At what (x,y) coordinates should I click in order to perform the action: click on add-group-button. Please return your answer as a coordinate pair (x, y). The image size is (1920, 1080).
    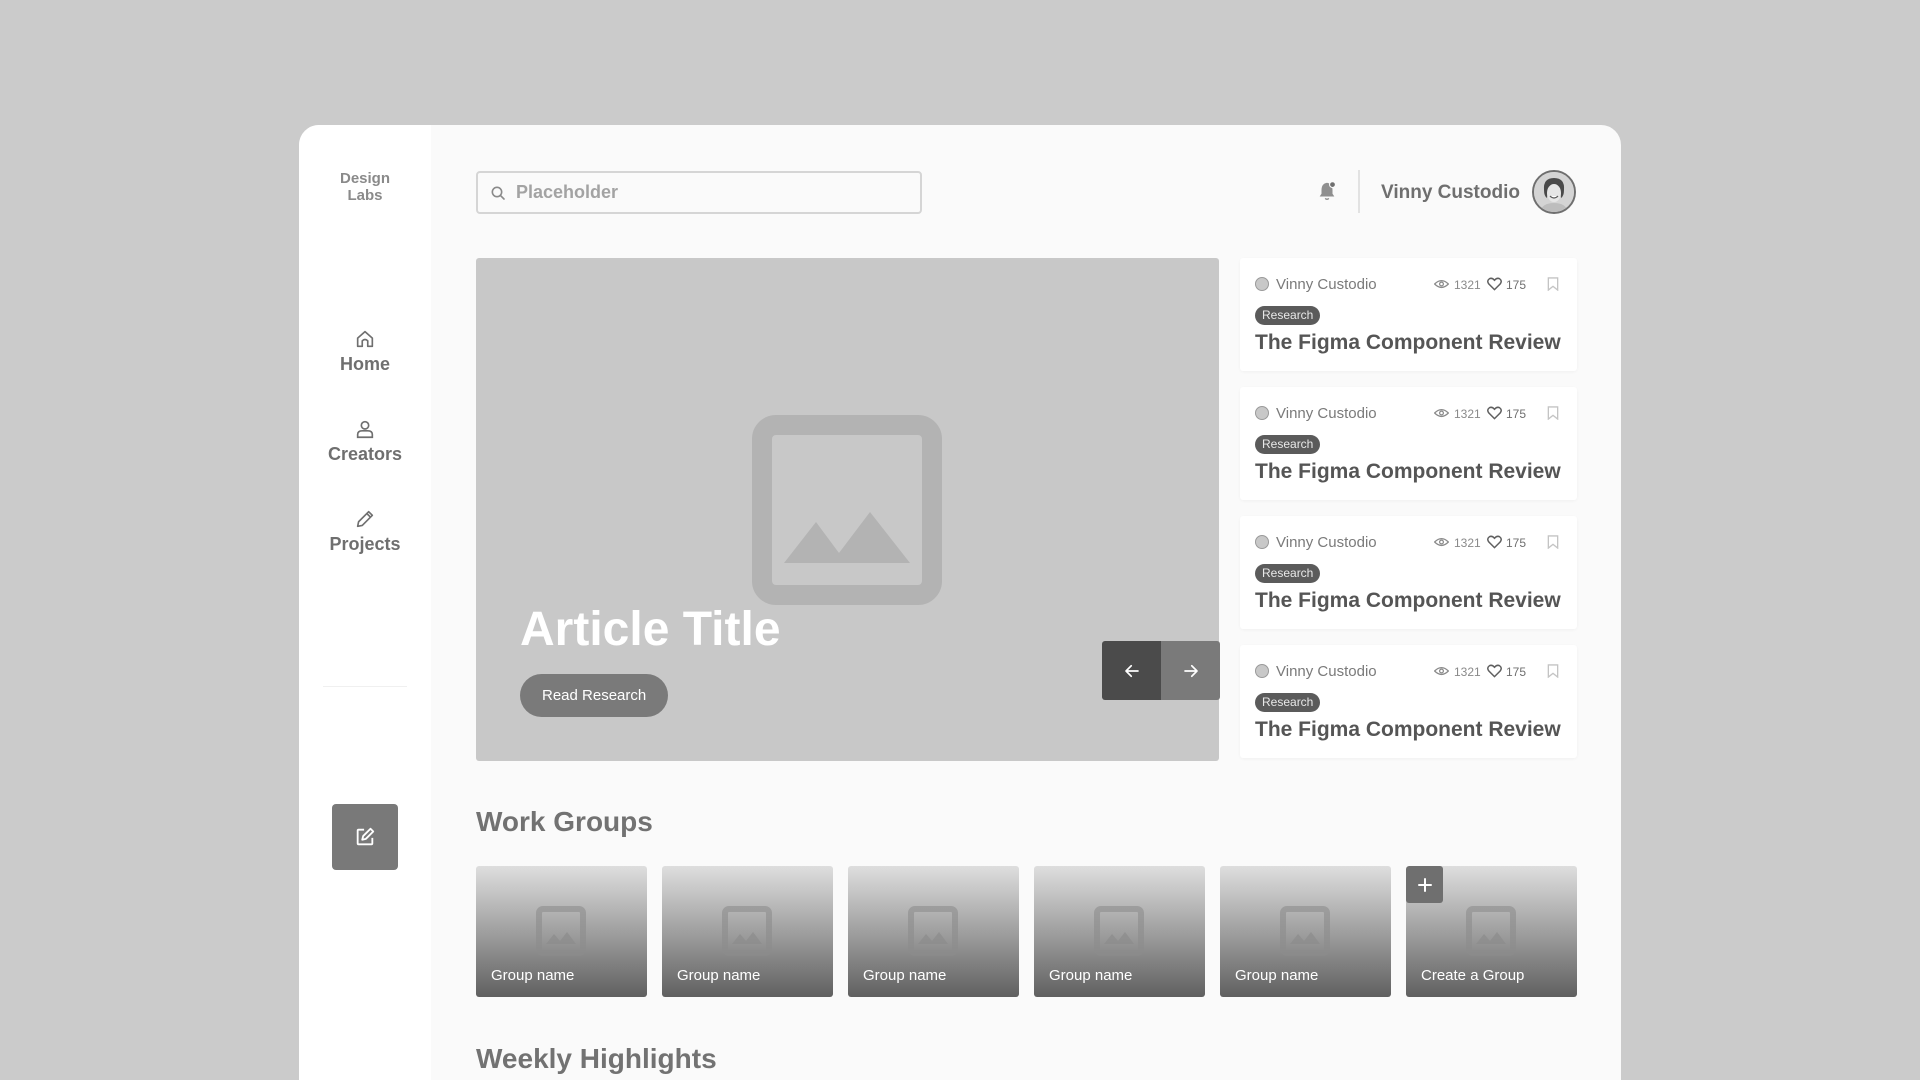
    Looking at the image, I should click on (1424, 884).